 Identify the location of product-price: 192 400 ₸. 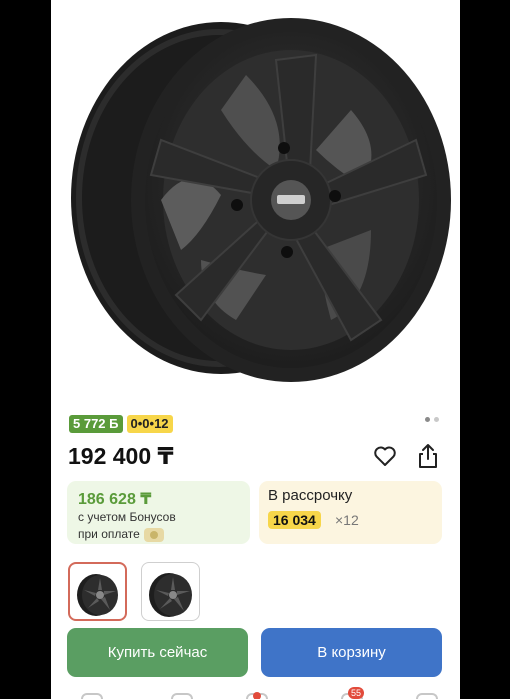
(121, 456).